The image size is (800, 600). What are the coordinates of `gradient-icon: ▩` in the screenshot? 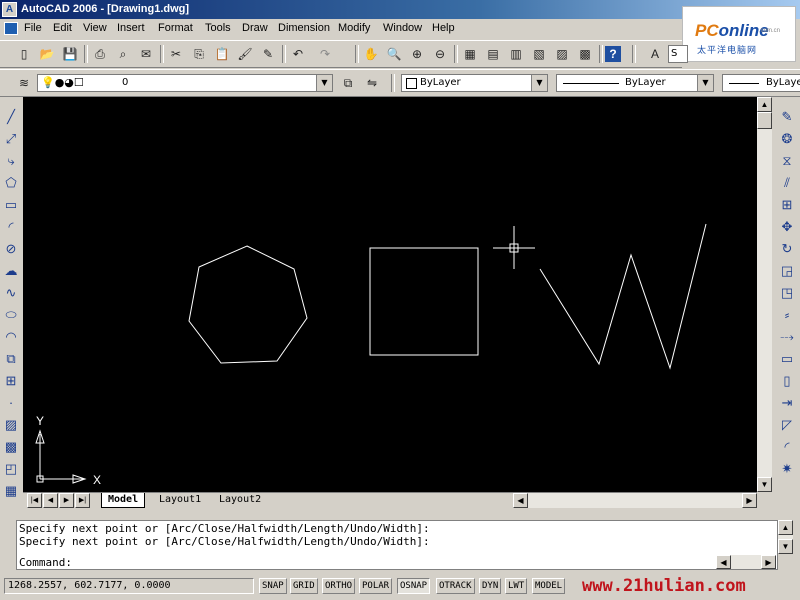 It's located at (11, 446).